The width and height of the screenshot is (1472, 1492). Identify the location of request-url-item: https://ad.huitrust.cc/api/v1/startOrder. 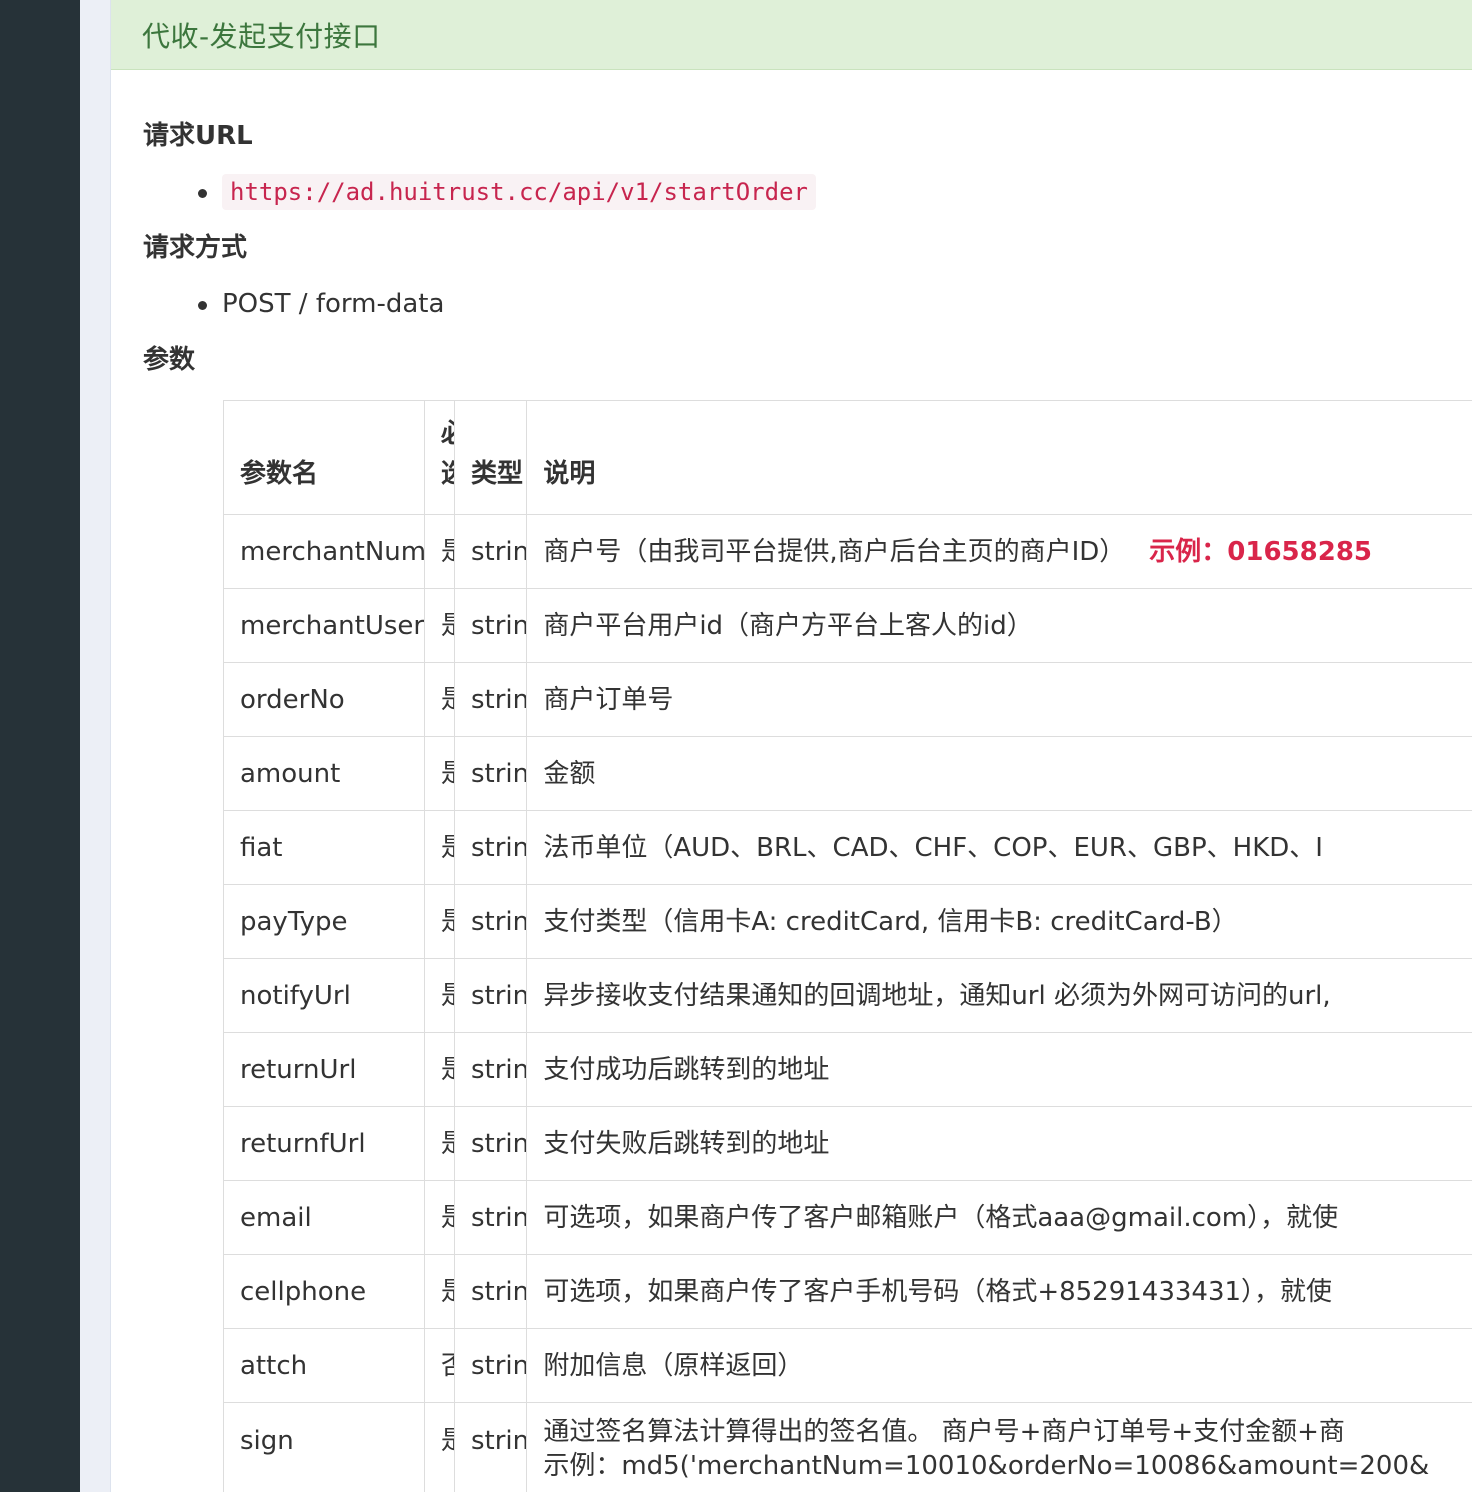
(807, 192).